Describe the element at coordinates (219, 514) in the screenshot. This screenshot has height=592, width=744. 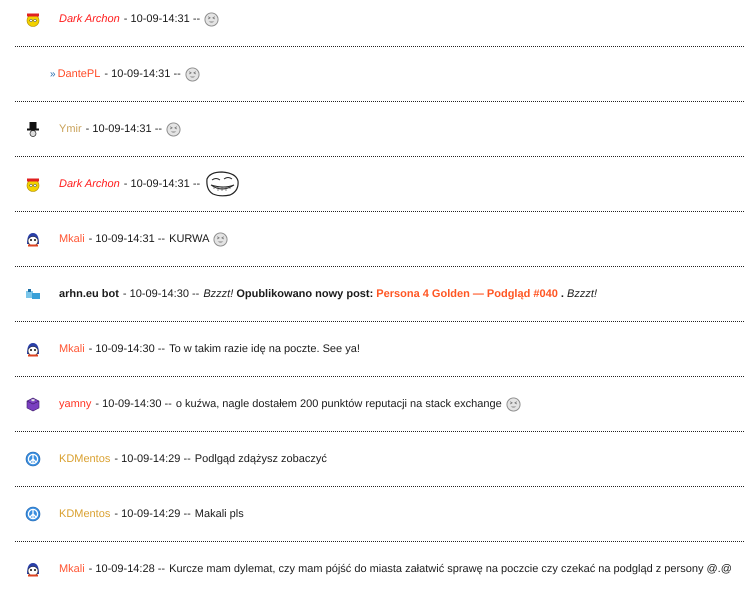
I see `message-text: Makali pls` at that location.